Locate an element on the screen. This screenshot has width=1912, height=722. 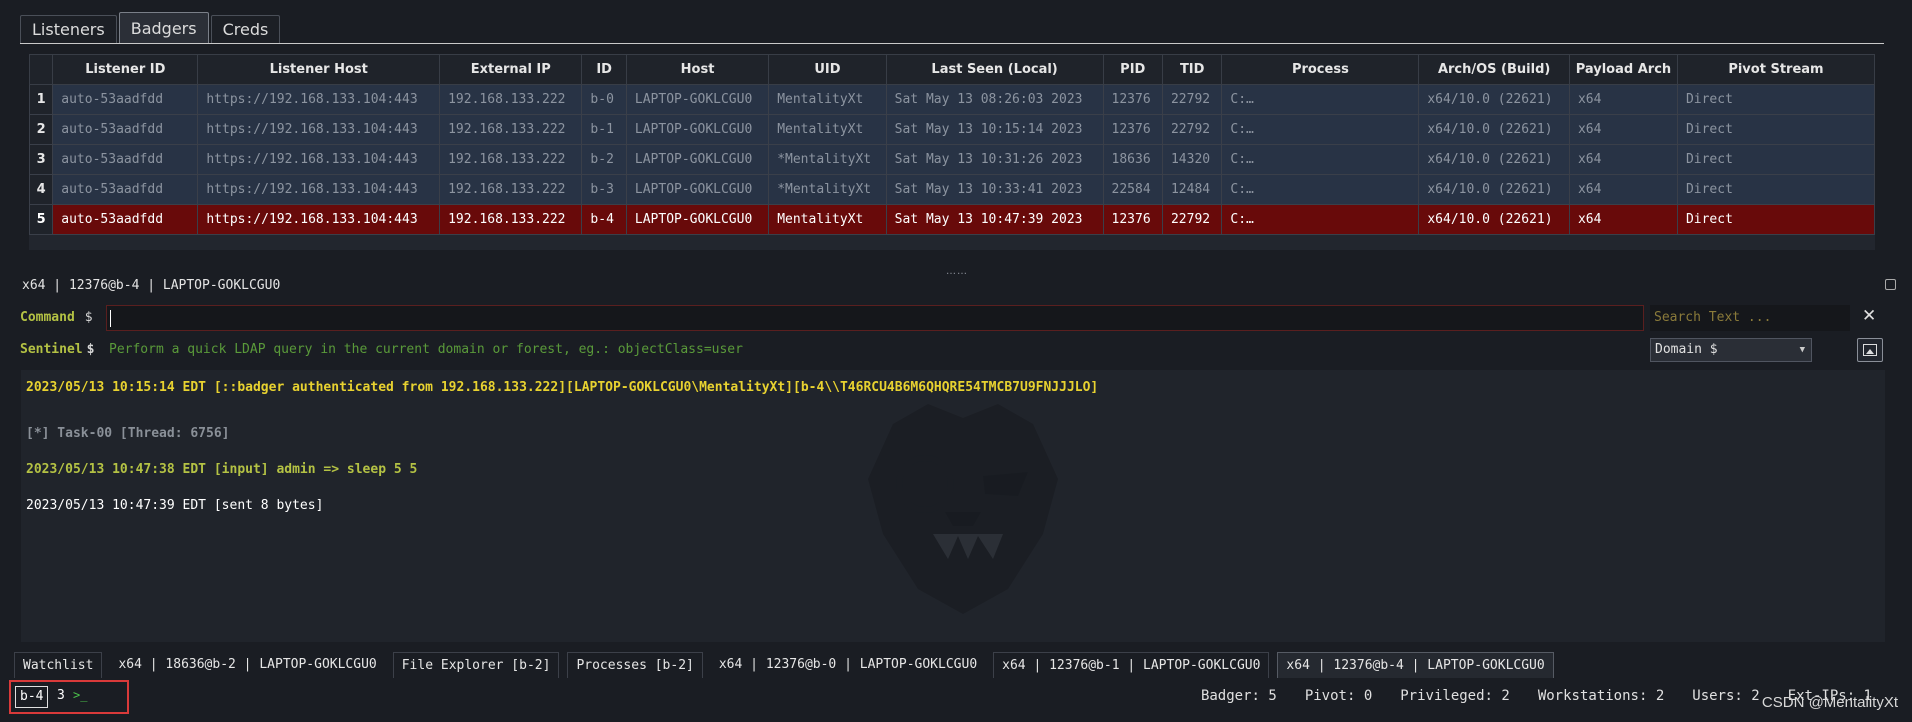
console-line: [*] Task-00 [Thread: 6756] is located at coordinates (128, 433).